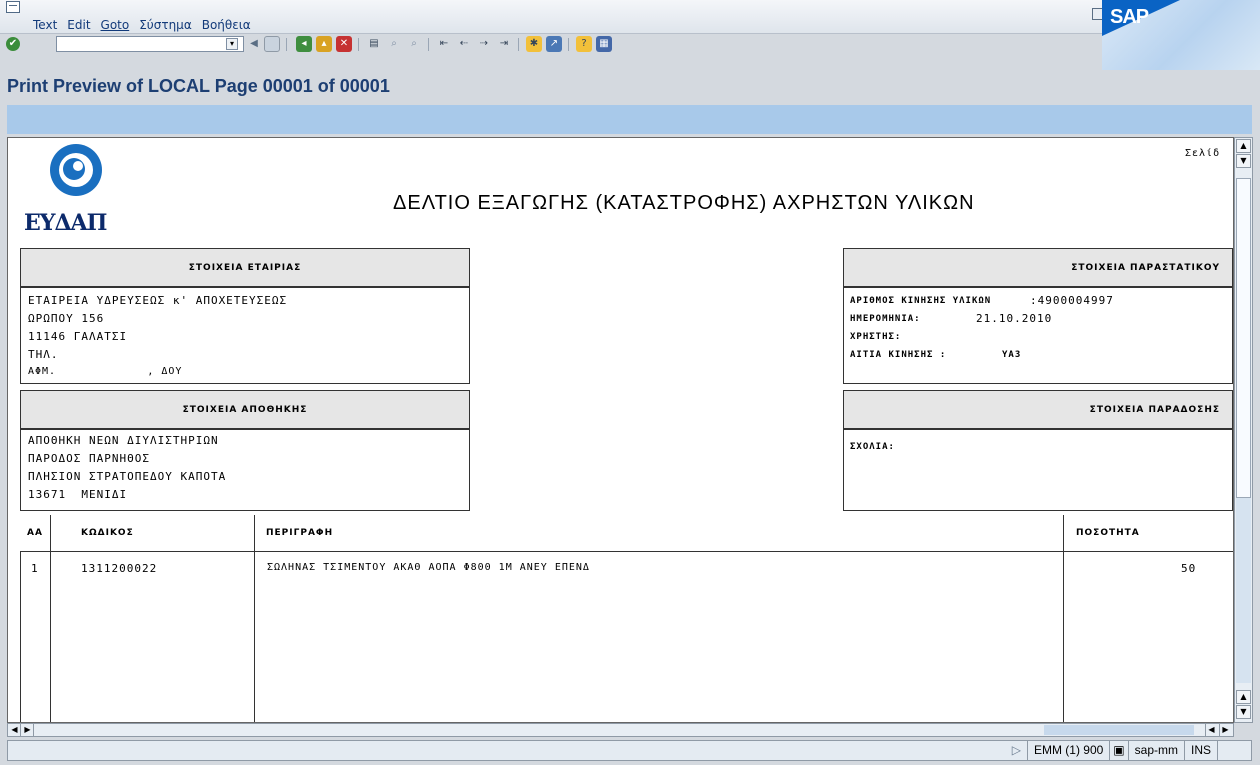  What do you see at coordinates (1243, 590) in the screenshot?
I see `scrollbar-track` at bounding box center [1243, 590].